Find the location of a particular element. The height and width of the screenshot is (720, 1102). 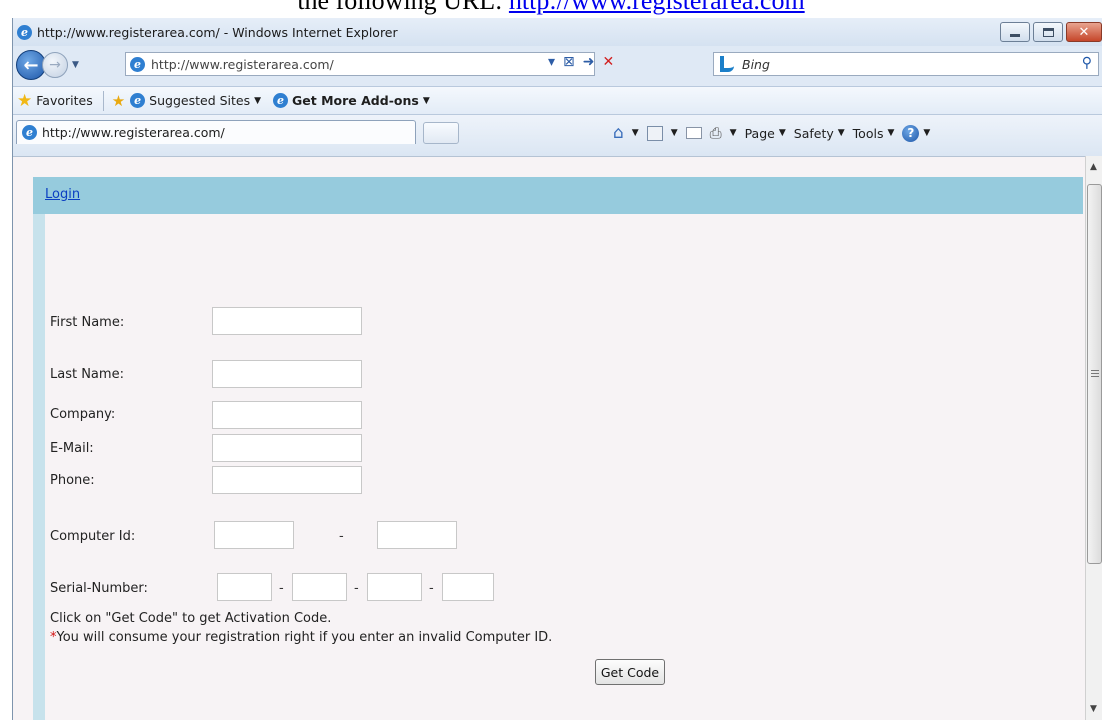

address-dropdown-icon: ▾ is located at coordinates (551, 62).